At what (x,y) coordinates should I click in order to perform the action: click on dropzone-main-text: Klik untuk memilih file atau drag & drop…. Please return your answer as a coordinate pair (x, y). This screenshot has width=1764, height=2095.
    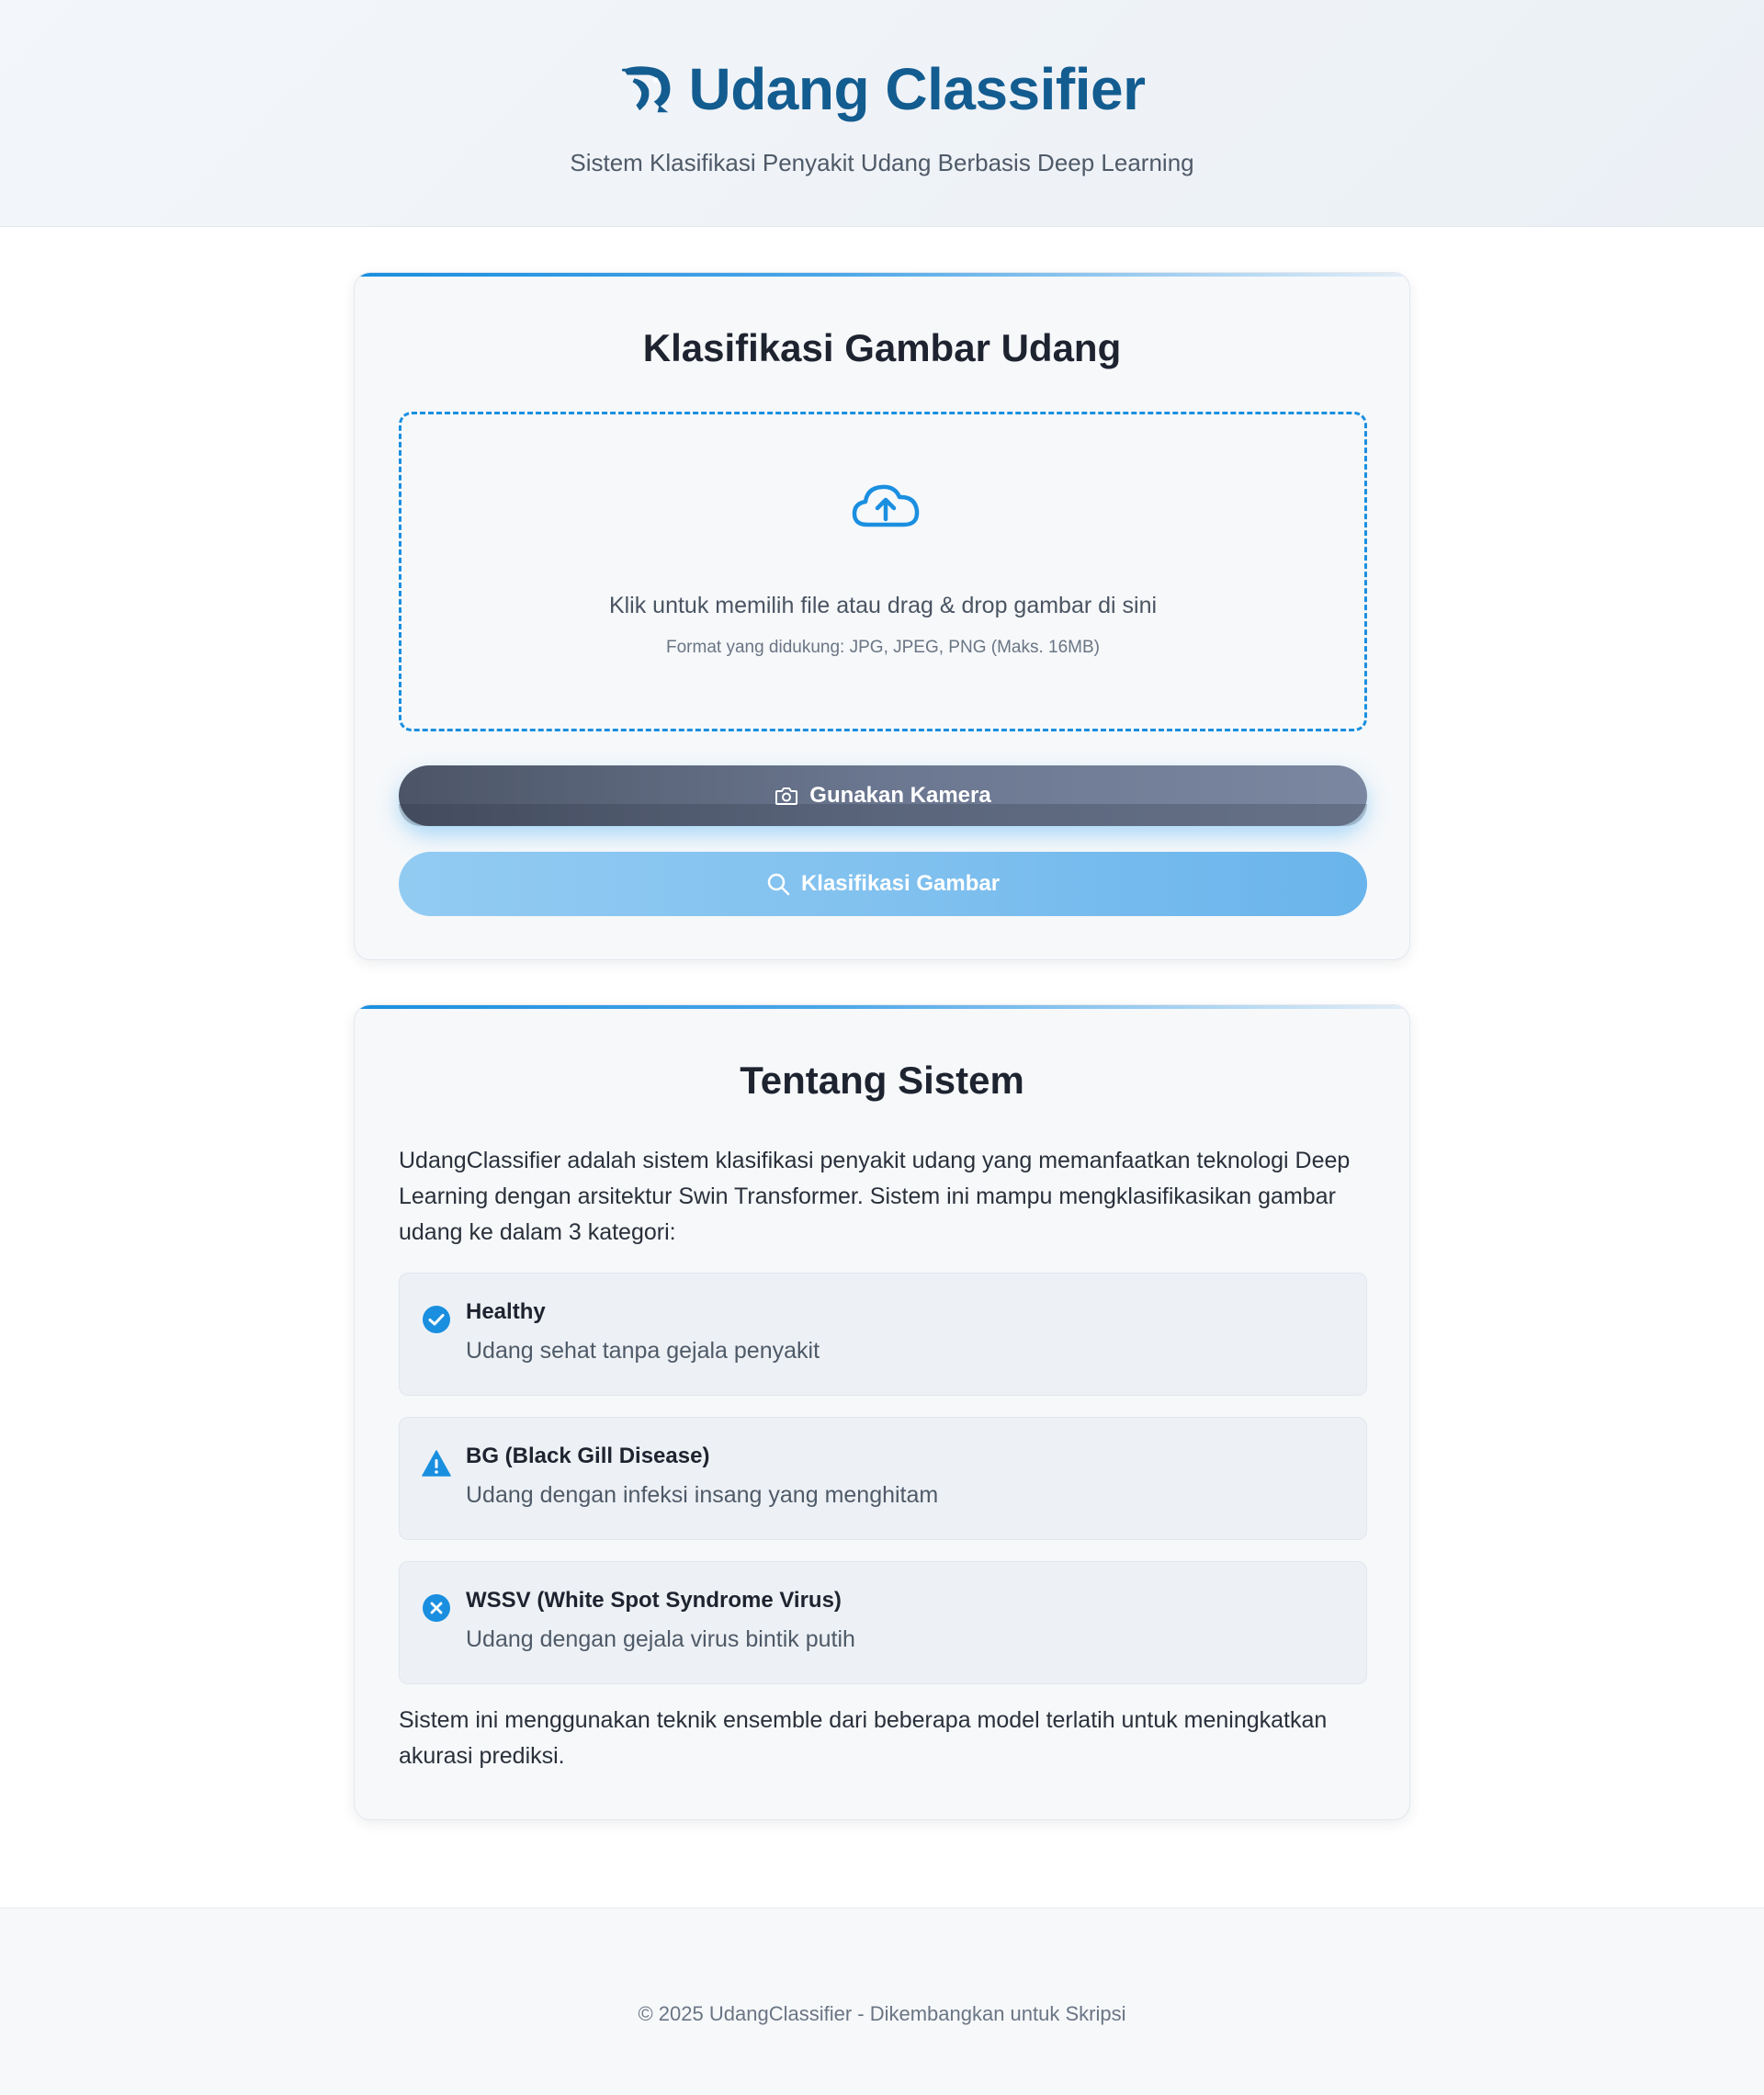
    Looking at the image, I should click on (883, 605).